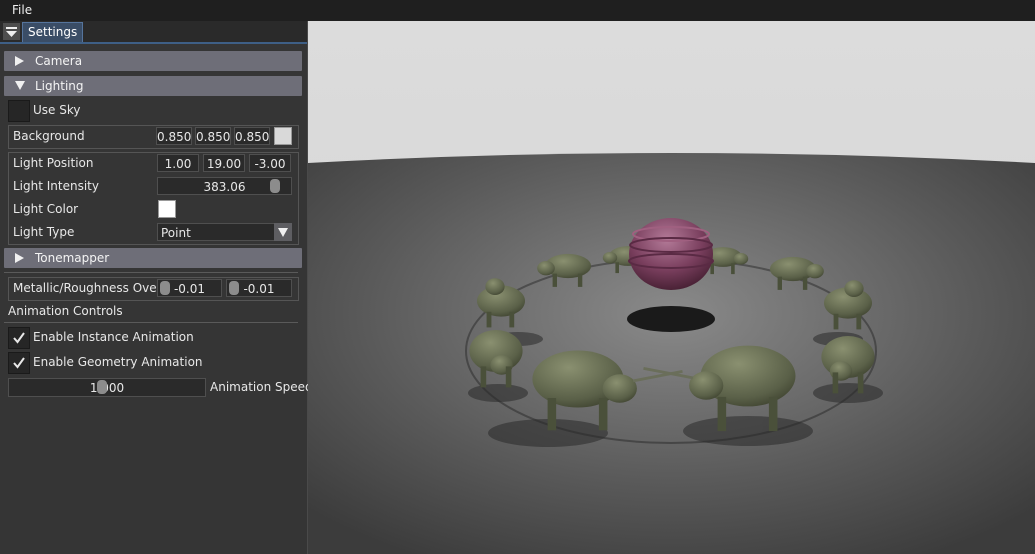  Describe the element at coordinates (53, 163) in the screenshot. I see `light-position-label: Light Position` at that location.